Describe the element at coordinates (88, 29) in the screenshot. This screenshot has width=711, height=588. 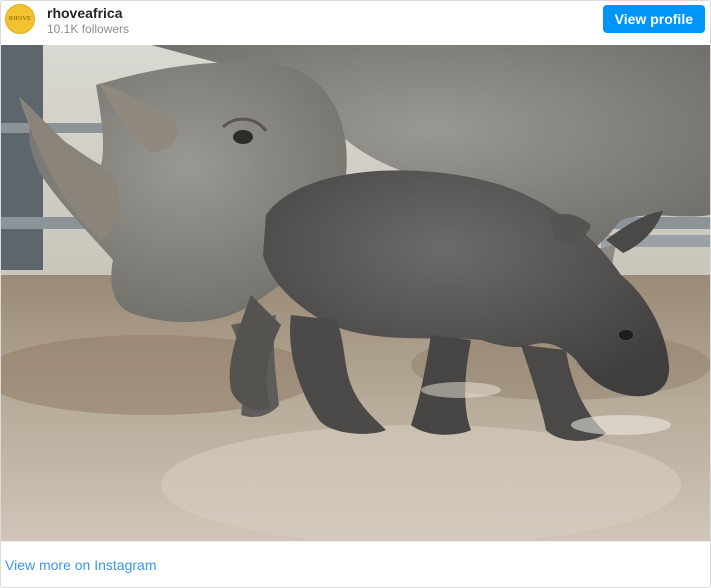
I see `follower-count: 10.1K followers` at that location.